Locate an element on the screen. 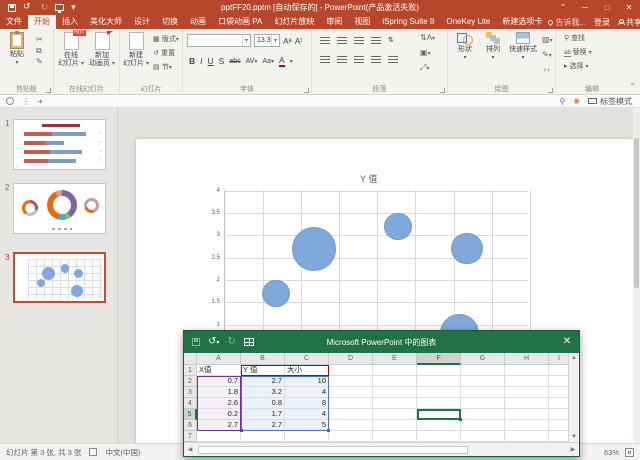  row-number-6: 6 is located at coordinates (190, 425).